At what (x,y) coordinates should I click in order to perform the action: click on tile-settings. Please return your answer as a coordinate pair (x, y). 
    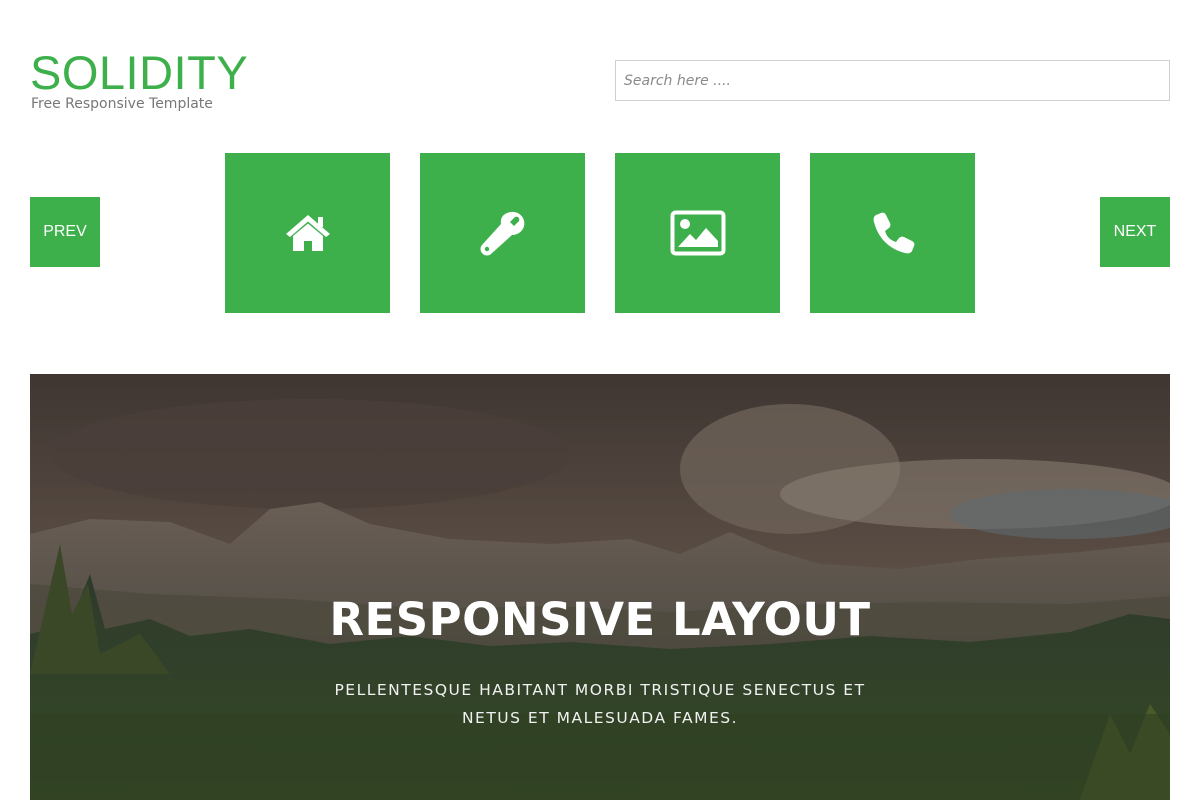
    Looking at the image, I should click on (502, 233).